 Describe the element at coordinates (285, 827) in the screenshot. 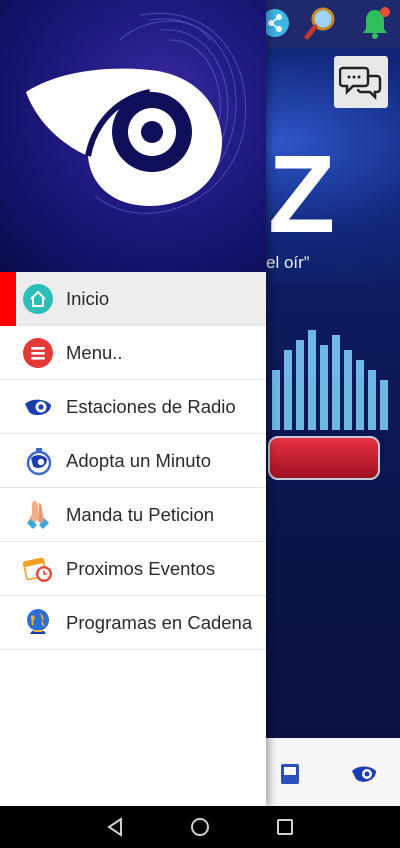

I see `recents-icon` at that location.